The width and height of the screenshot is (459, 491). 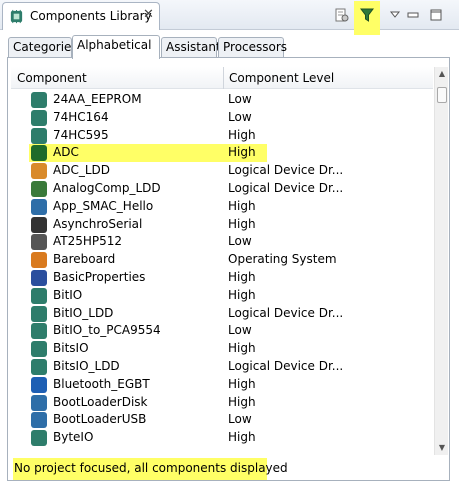 What do you see at coordinates (252, 47) in the screenshot?
I see `tab-processors: Processors` at bounding box center [252, 47].